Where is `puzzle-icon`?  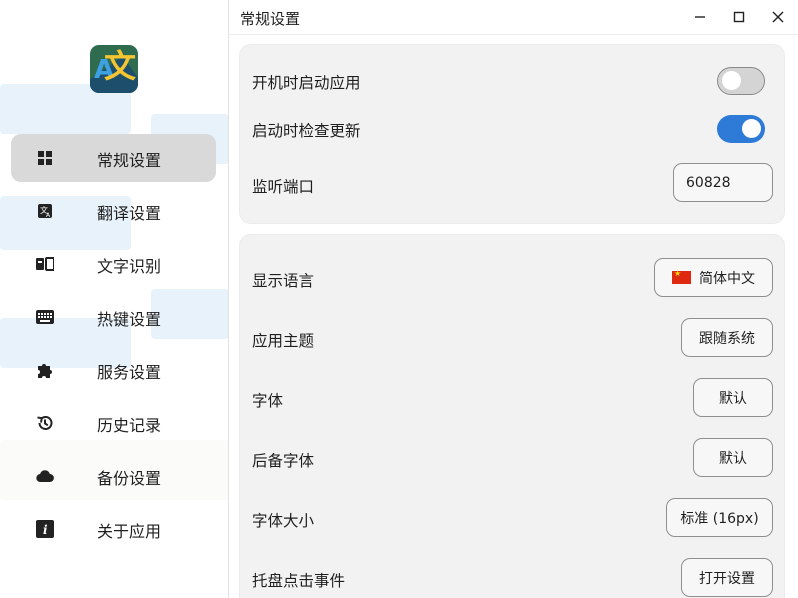
puzzle-icon is located at coordinates (45, 370).